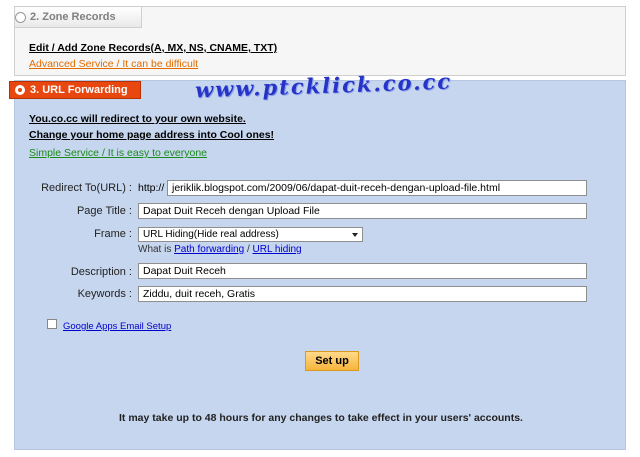 Image resolution: width=640 pixels, height=457 pixels. What do you see at coordinates (101, 272) in the screenshot?
I see `description-label: Description :` at bounding box center [101, 272].